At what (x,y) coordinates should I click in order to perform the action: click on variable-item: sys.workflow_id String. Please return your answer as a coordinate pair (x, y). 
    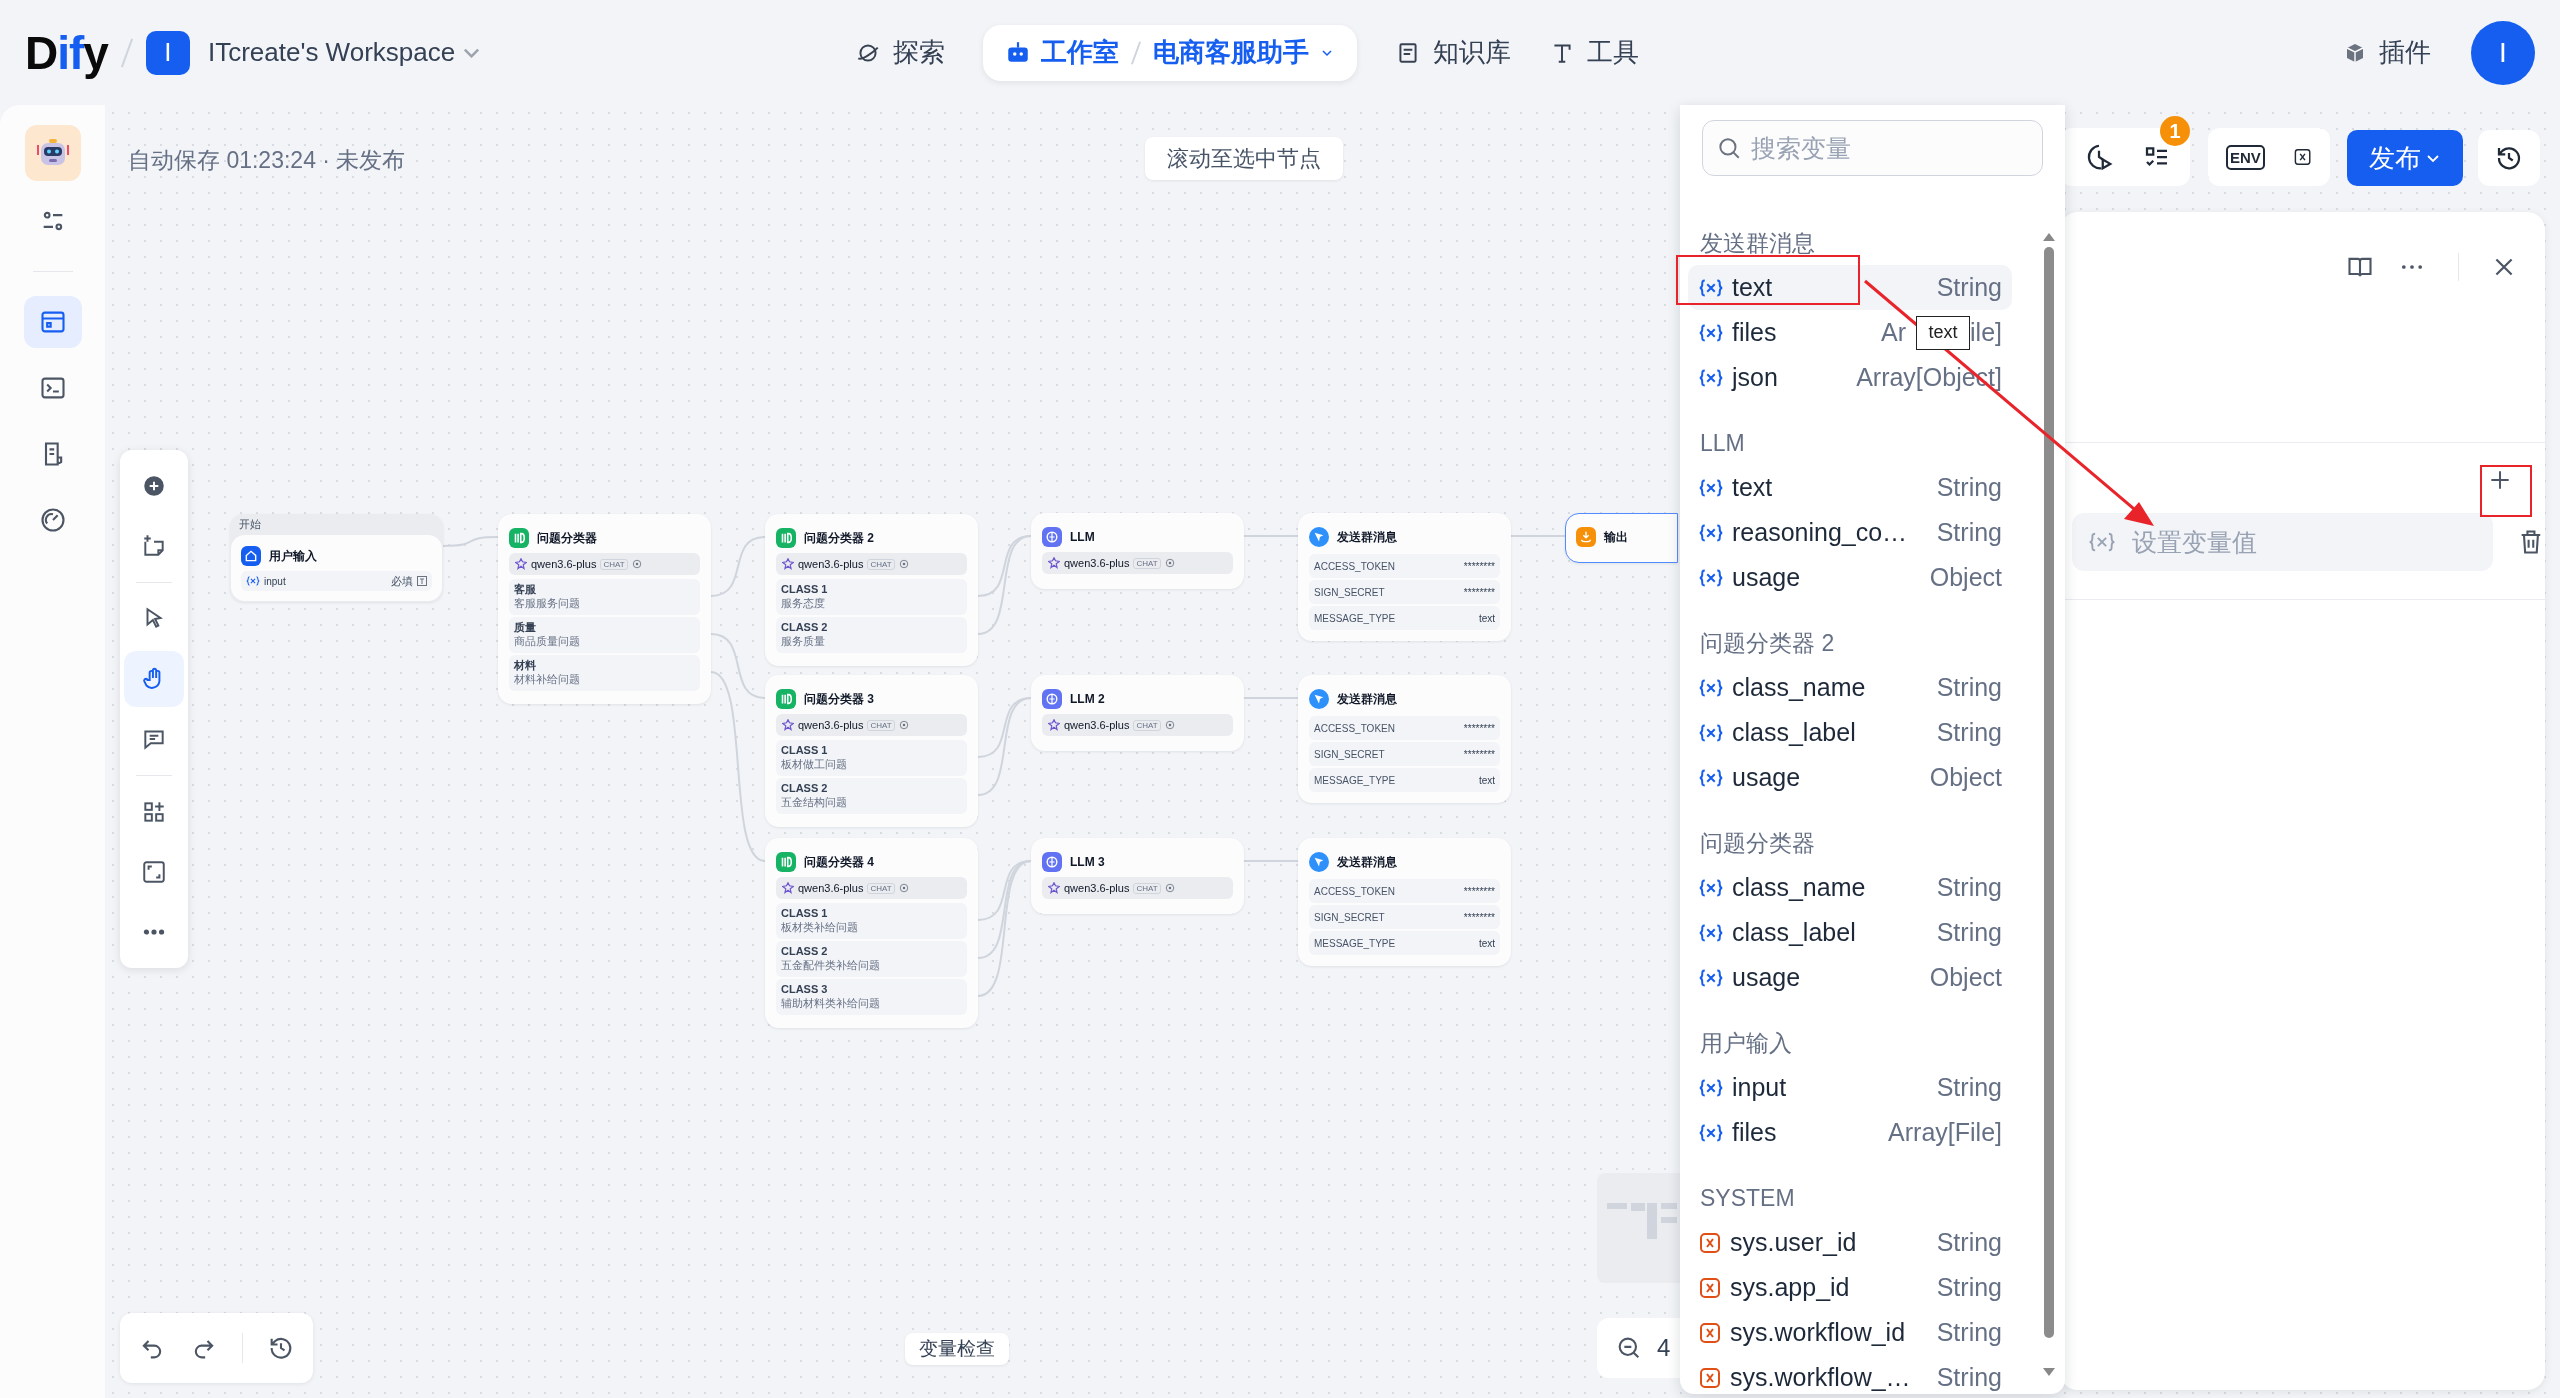
    Looking at the image, I should click on (1850, 1332).